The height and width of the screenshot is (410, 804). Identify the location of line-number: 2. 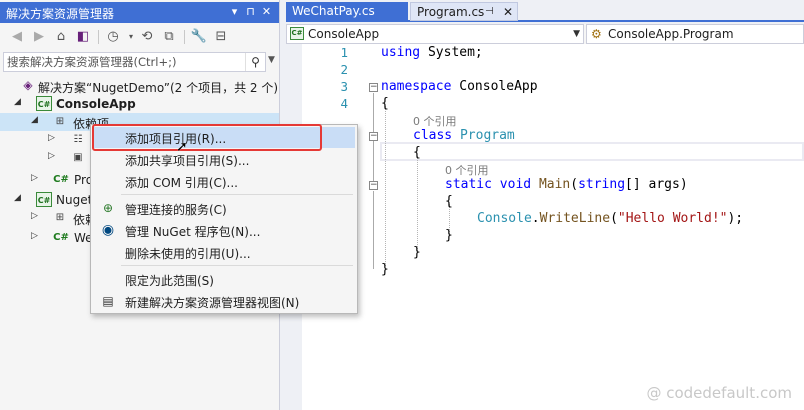
(344, 69).